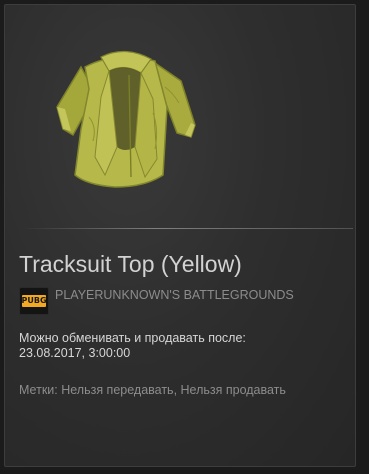 Image resolution: width=369 pixels, height=474 pixels. I want to click on game-logo-icon: PUBG, so click(34, 301).